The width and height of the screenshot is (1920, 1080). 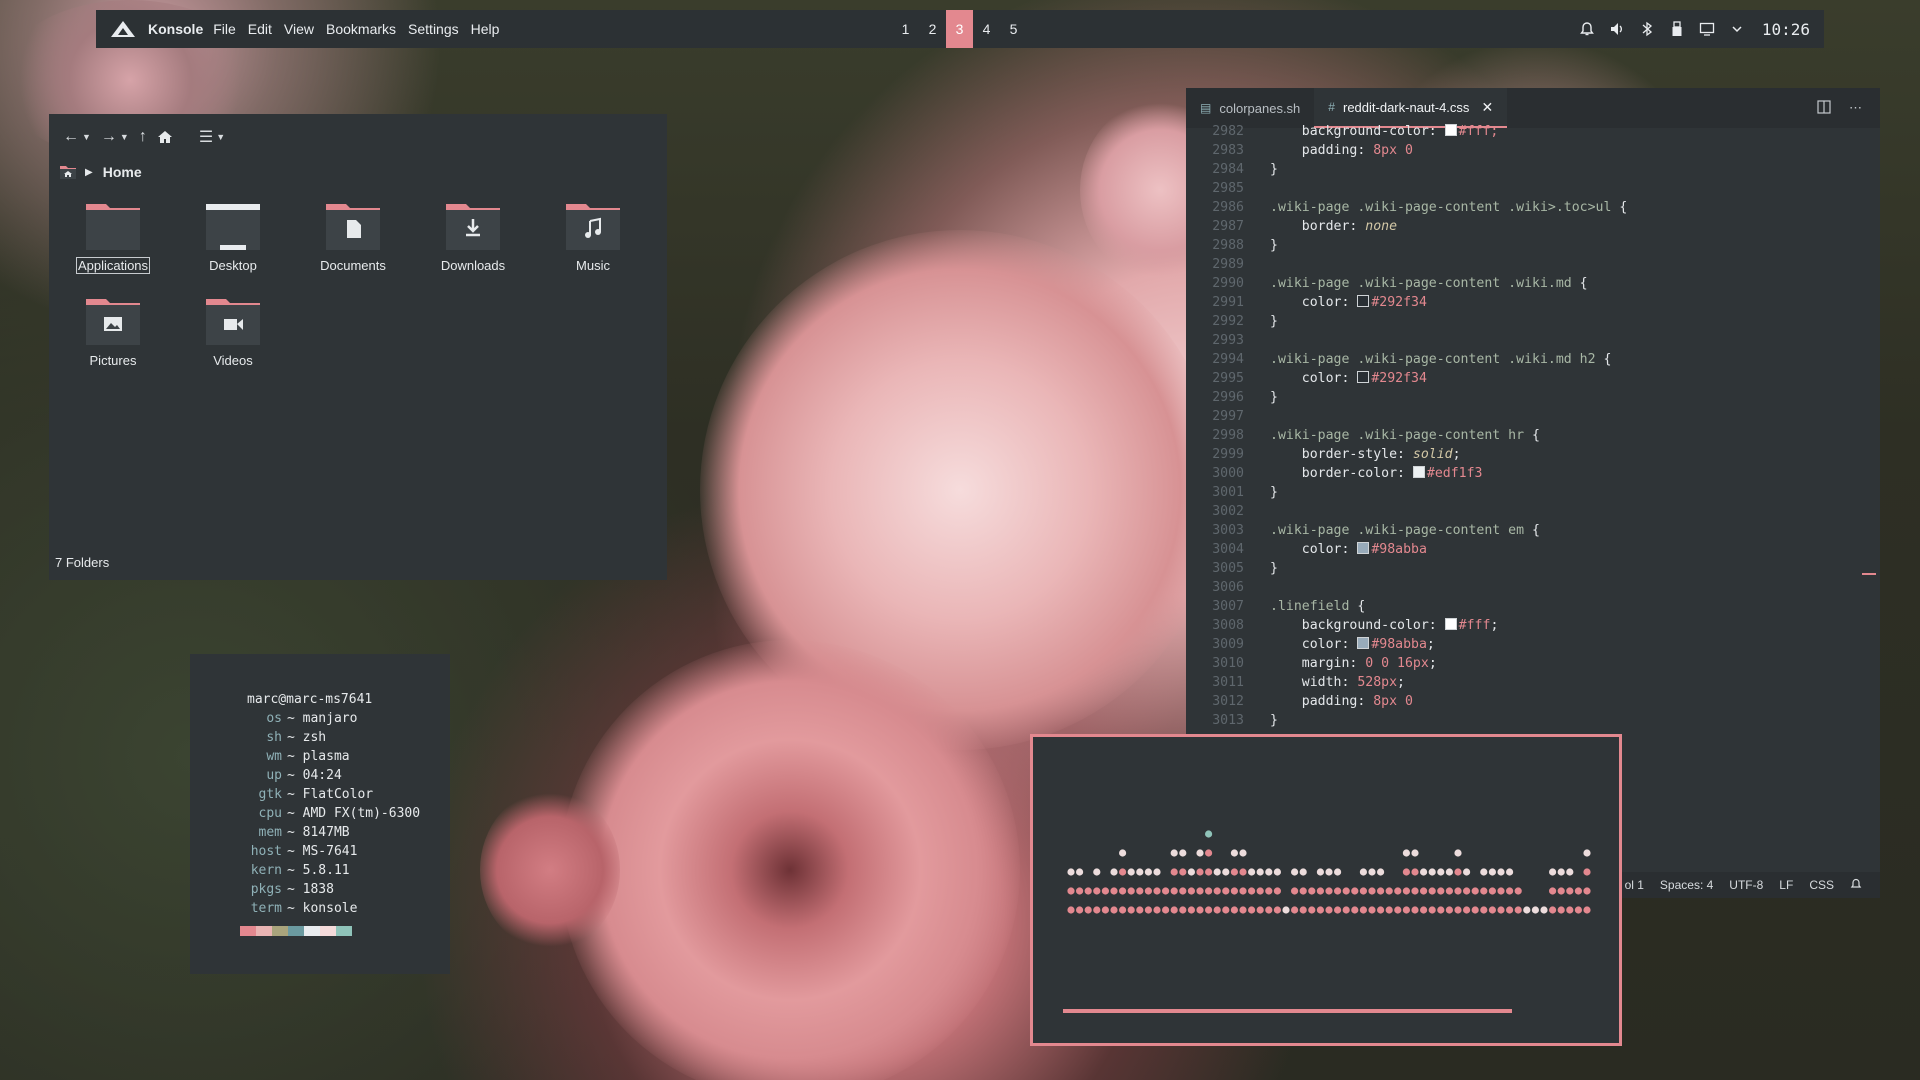 What do you see at coordinates (1533, 302) in the screenshot?
I see `code-line: 2991 color: #292f34` at bounding box center [1533, 302].